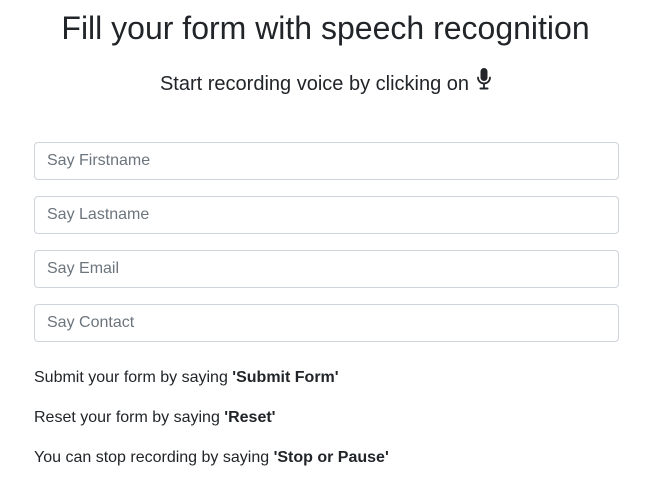 Image resolution: width=657 pixels, height=499 pixels. What do you see at coordinates (326, 269) in the screenshot?
I see `email-input` at bounding box center [326, 269].